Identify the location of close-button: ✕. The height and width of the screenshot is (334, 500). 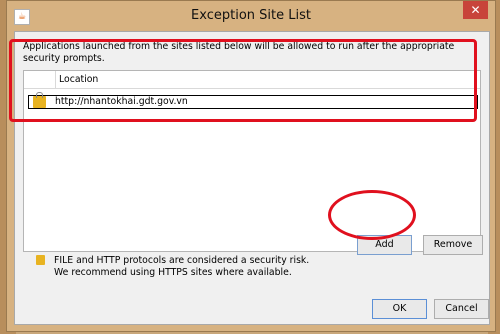
(475, 10).